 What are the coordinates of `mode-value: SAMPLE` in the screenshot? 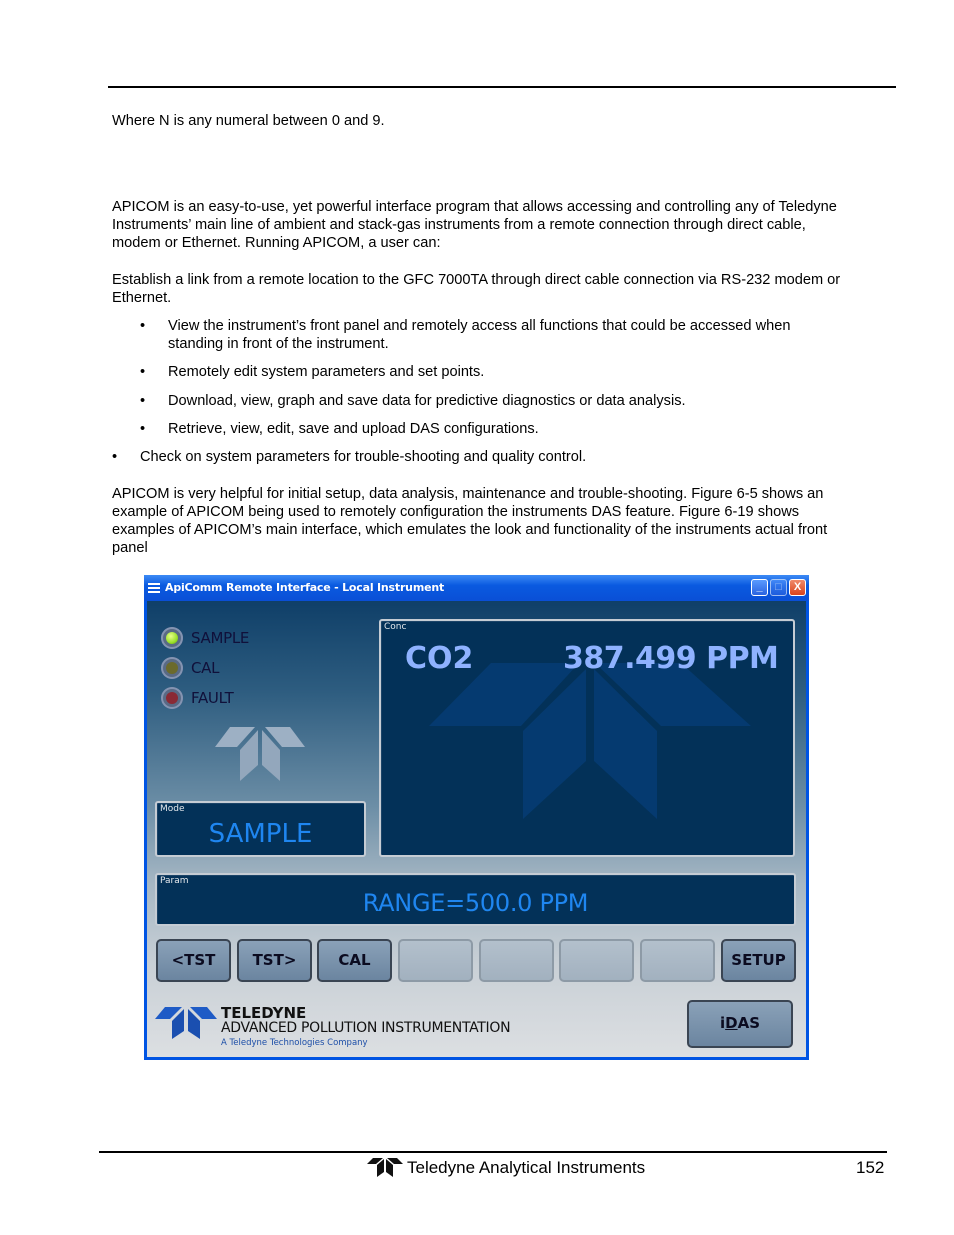 It's located at (260, 834).